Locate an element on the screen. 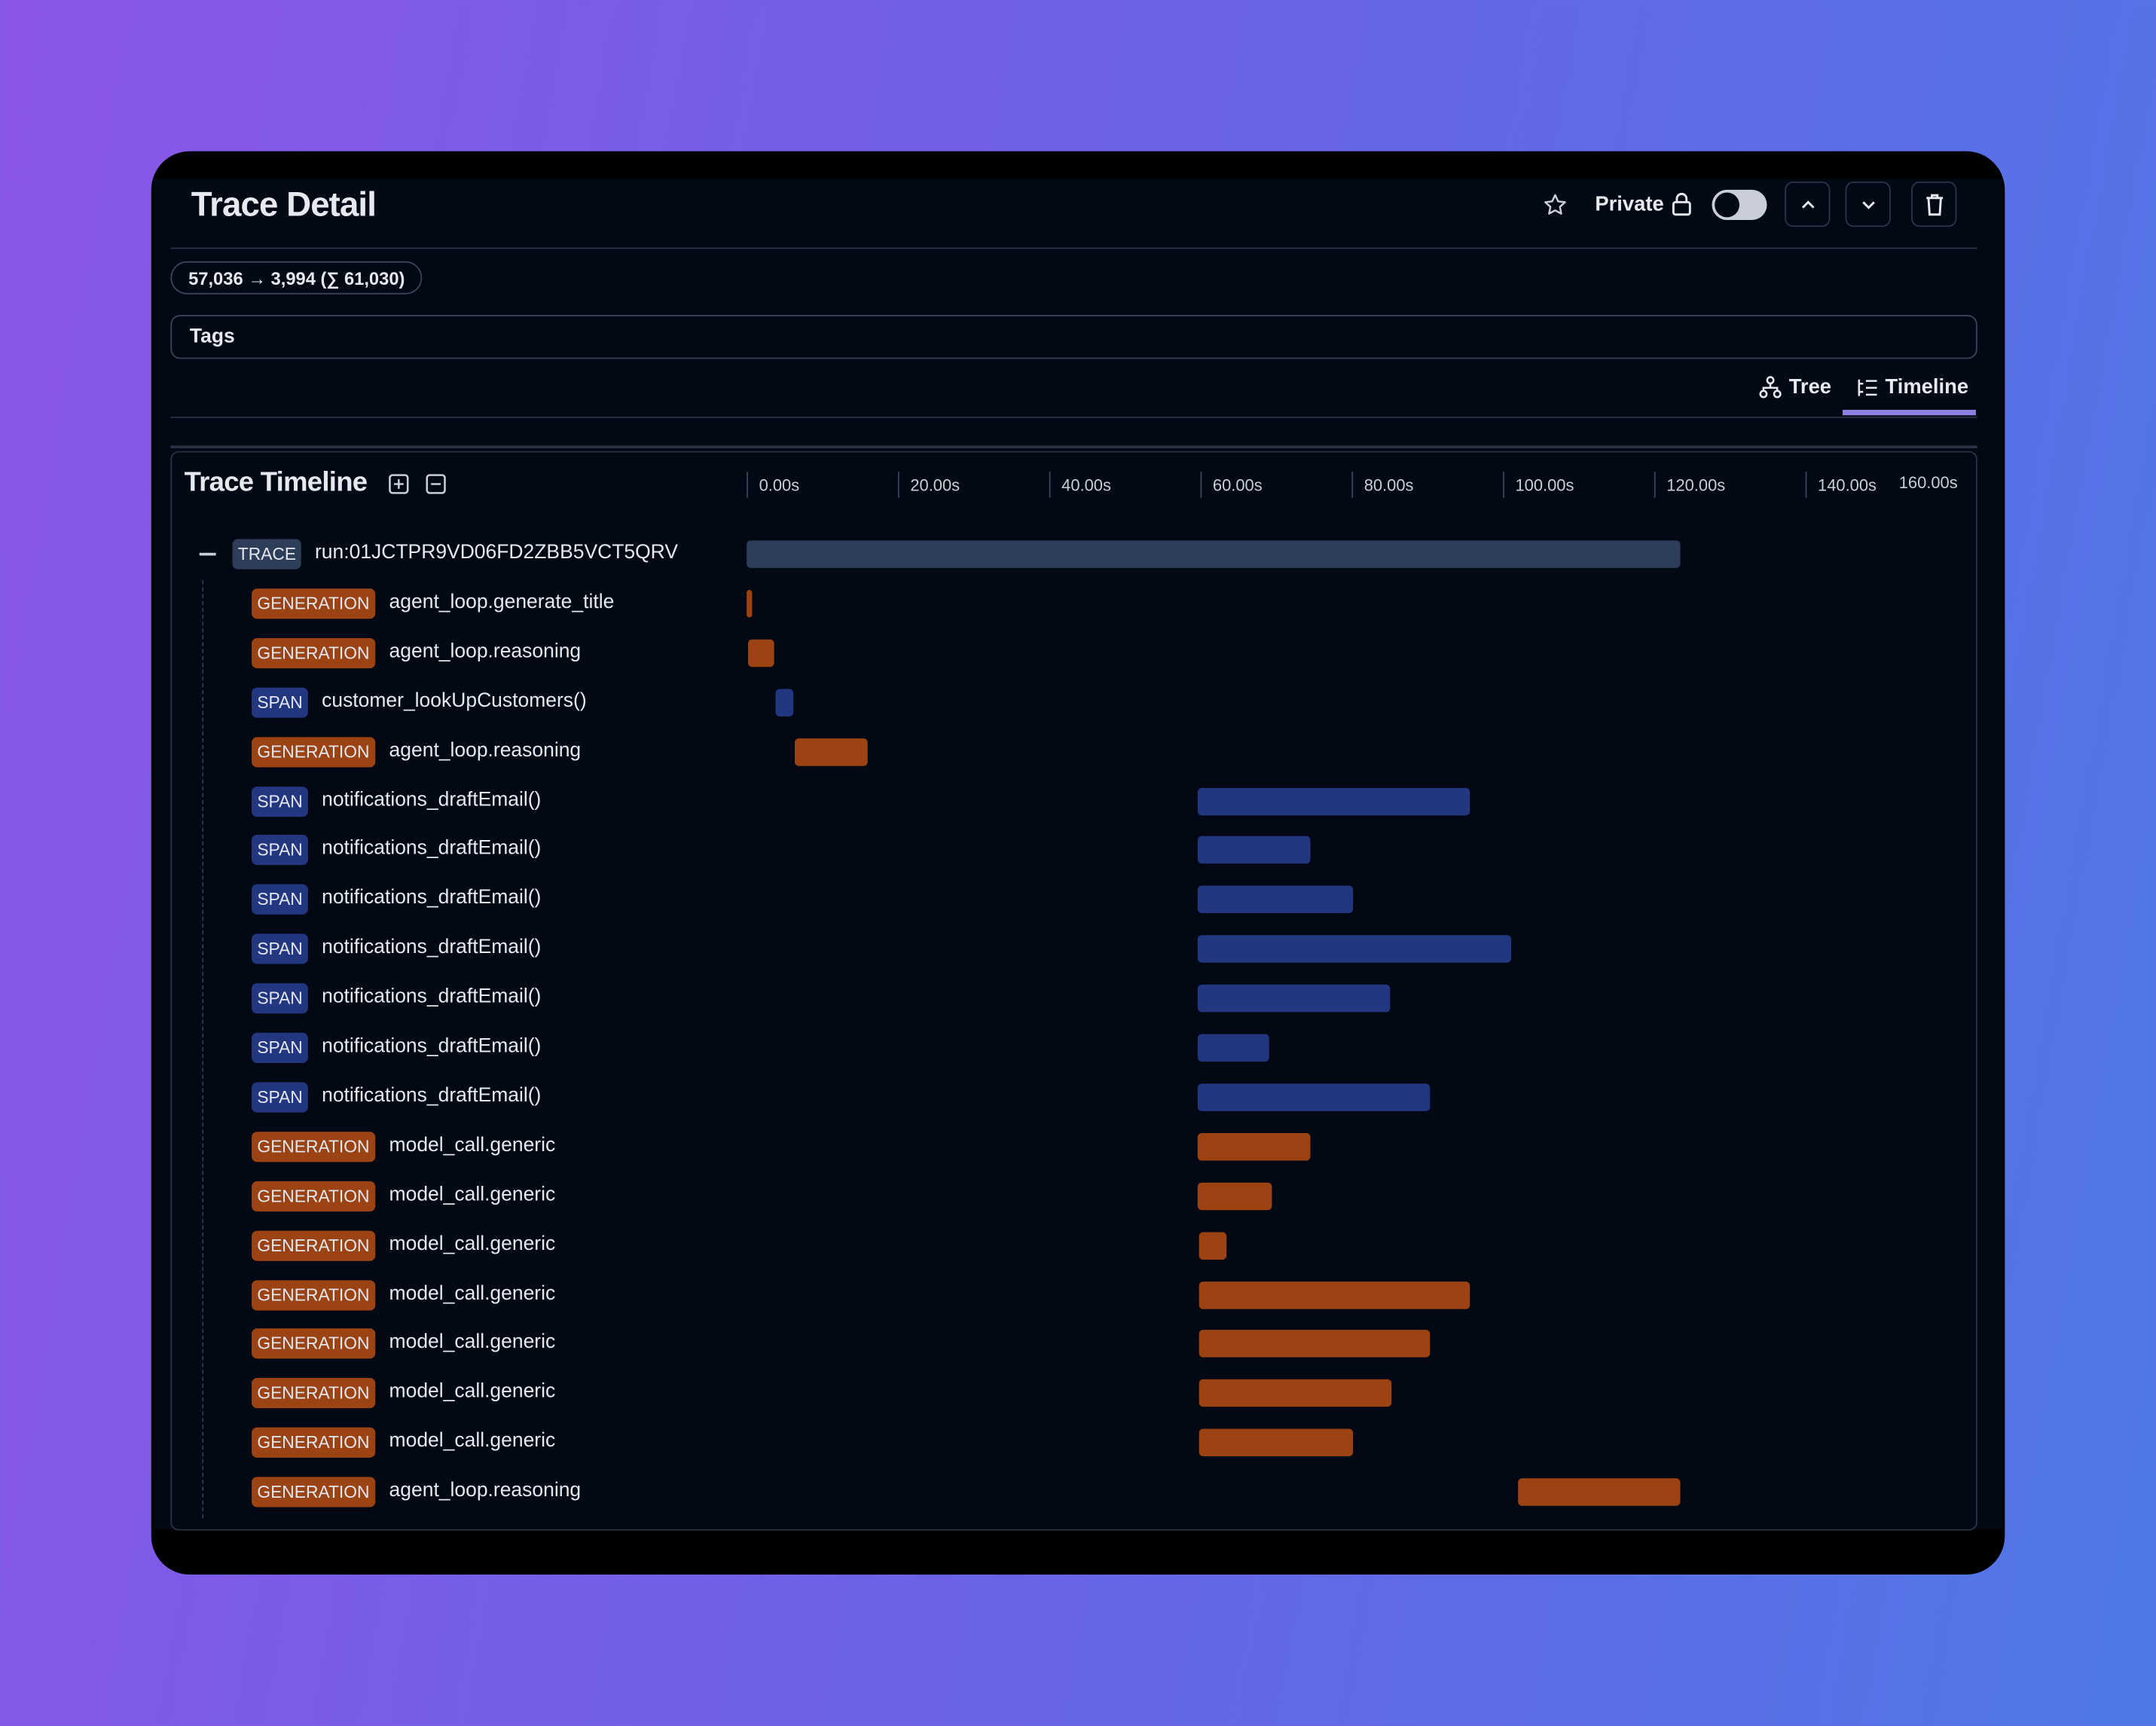 Image resolution: width=2156 pixels, height=1726 pixels. token-count-badge: 57,036 → 3,994 (∑ 61,030) is located at coordinates (296, 278).